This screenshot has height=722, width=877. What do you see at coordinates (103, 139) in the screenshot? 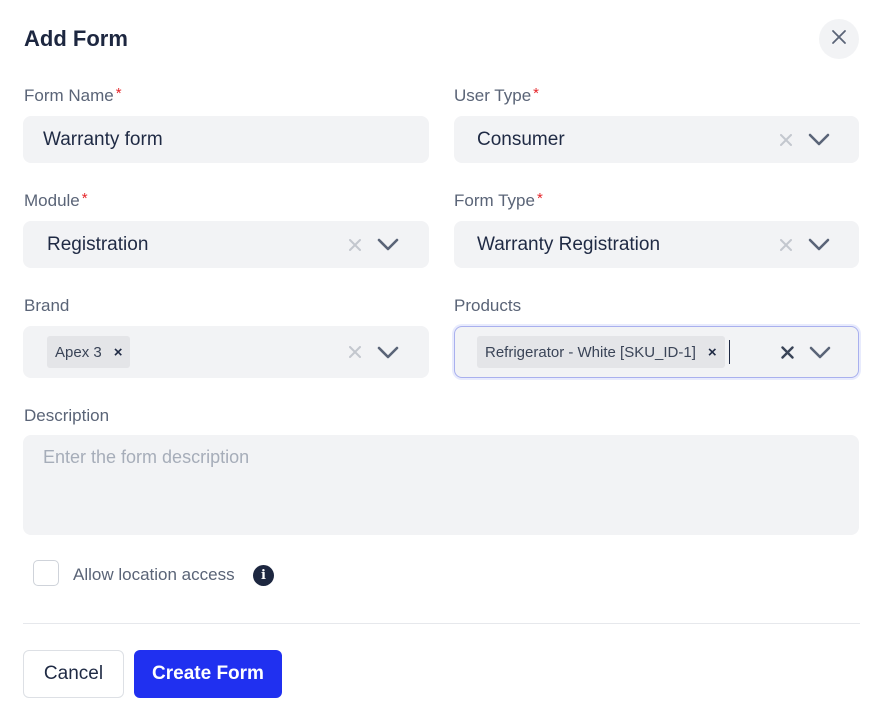
I see `form-name-value: Warranty form` at bounding box center [103, 139].